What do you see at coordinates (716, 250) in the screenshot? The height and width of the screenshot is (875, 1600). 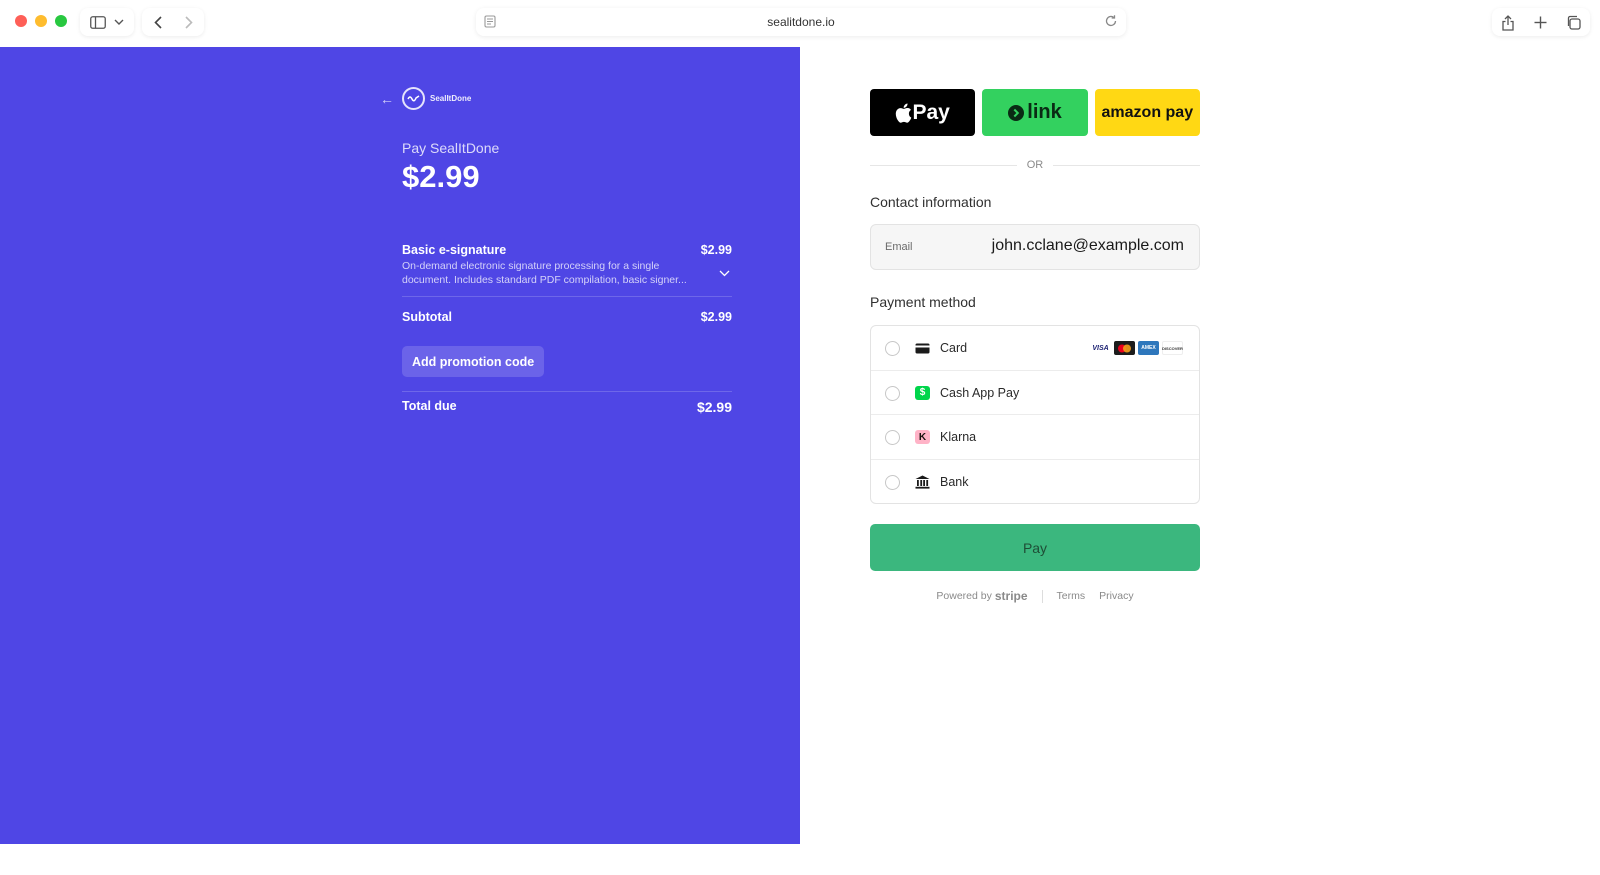 I see `line-item-price: $2.99` at bounding box center [716, 250].